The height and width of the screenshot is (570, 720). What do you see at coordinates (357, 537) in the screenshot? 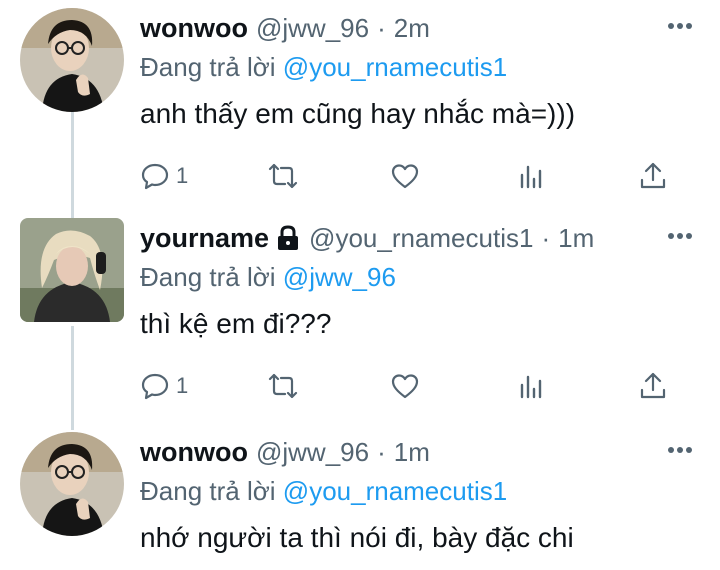
I see `tweet-text: nhớ người ta thì nói đi, bày đặc chi` at bounding box center [357, 537].